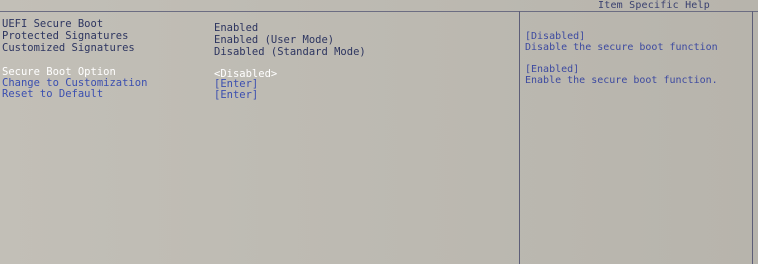 Image resolution: width=758 pixels, height=264 pixels. Describe the element at coordinates (621, 80) in the screenshot. I see `help-entry-text: Enable the secure boot function.` at that location.